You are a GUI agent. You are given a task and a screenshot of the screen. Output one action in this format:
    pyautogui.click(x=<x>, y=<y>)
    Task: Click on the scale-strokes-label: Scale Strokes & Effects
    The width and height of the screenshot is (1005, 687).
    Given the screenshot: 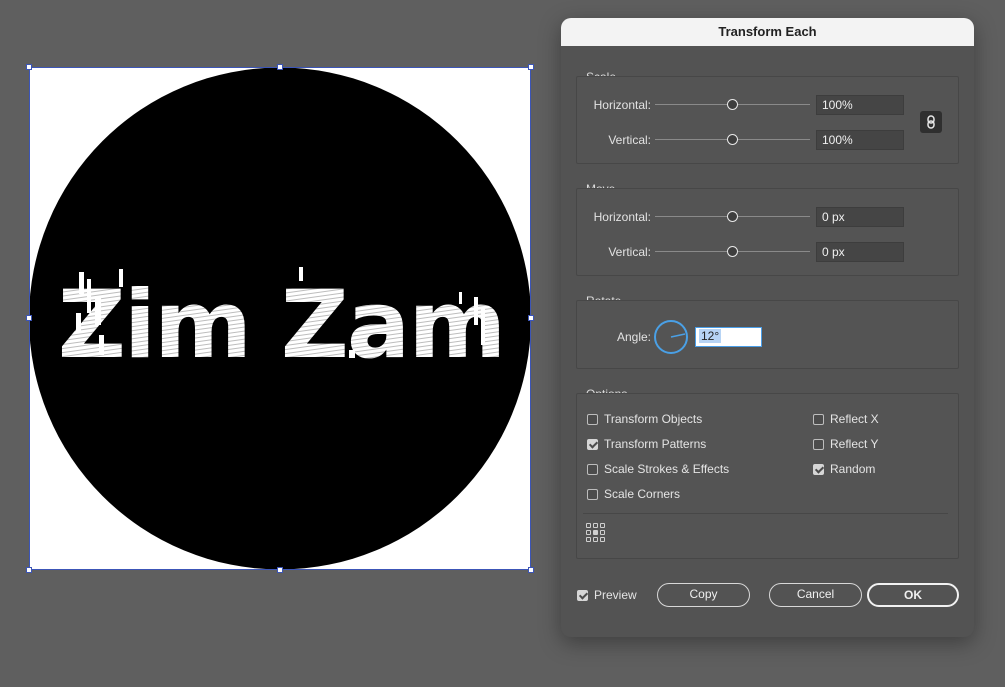 What is the action you would take?
    pyautogui.click(x=667, y=469)
    